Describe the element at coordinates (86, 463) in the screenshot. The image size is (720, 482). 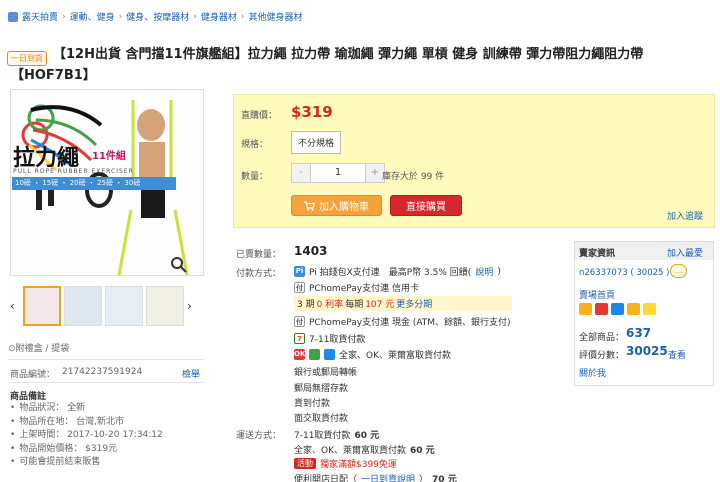
I see `note-may-end-early: 可能會提前結束販售` at that location.